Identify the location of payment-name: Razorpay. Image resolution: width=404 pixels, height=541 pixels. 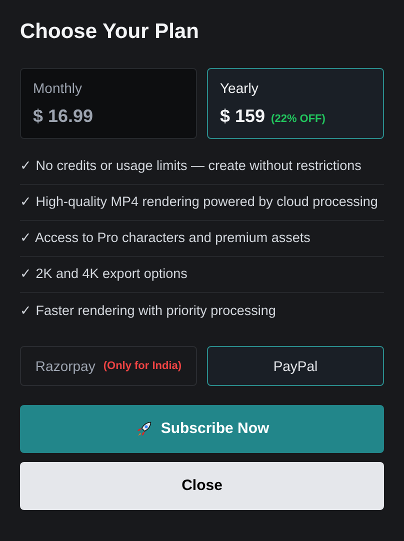
(65, 366).